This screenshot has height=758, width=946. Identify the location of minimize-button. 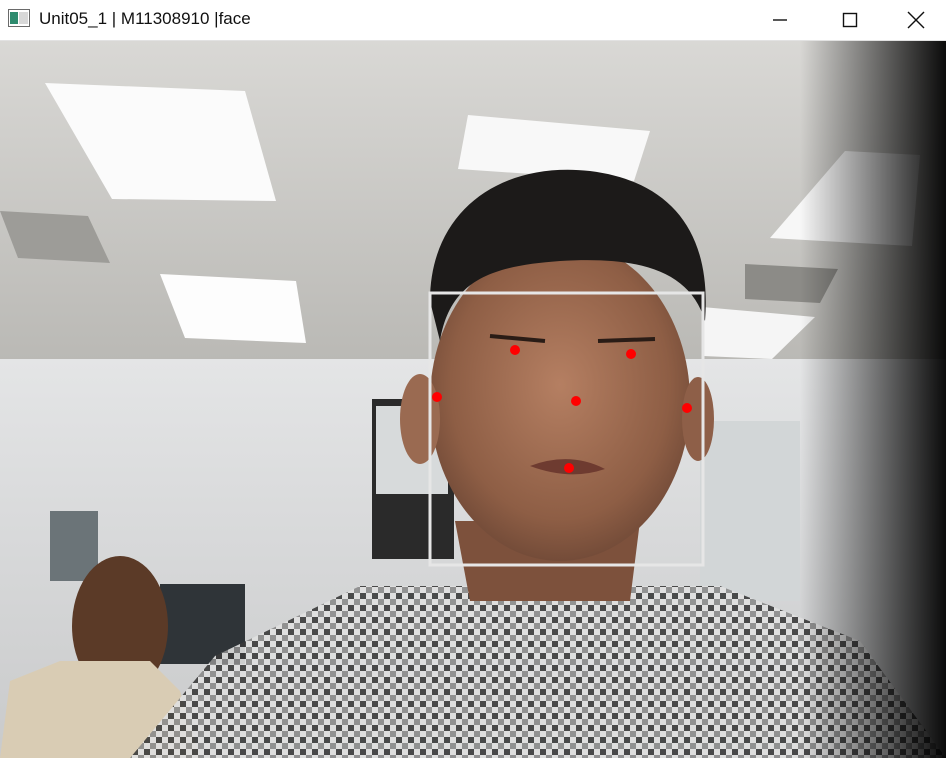
(780, 20).